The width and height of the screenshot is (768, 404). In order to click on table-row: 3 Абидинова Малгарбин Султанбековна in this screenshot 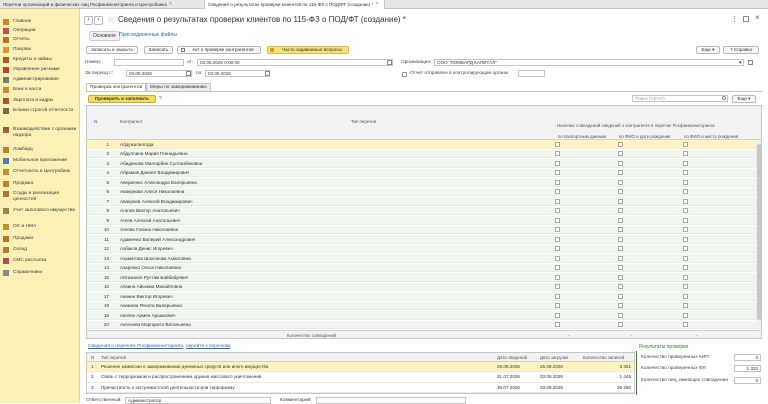, I will do `click(421, 163)`.